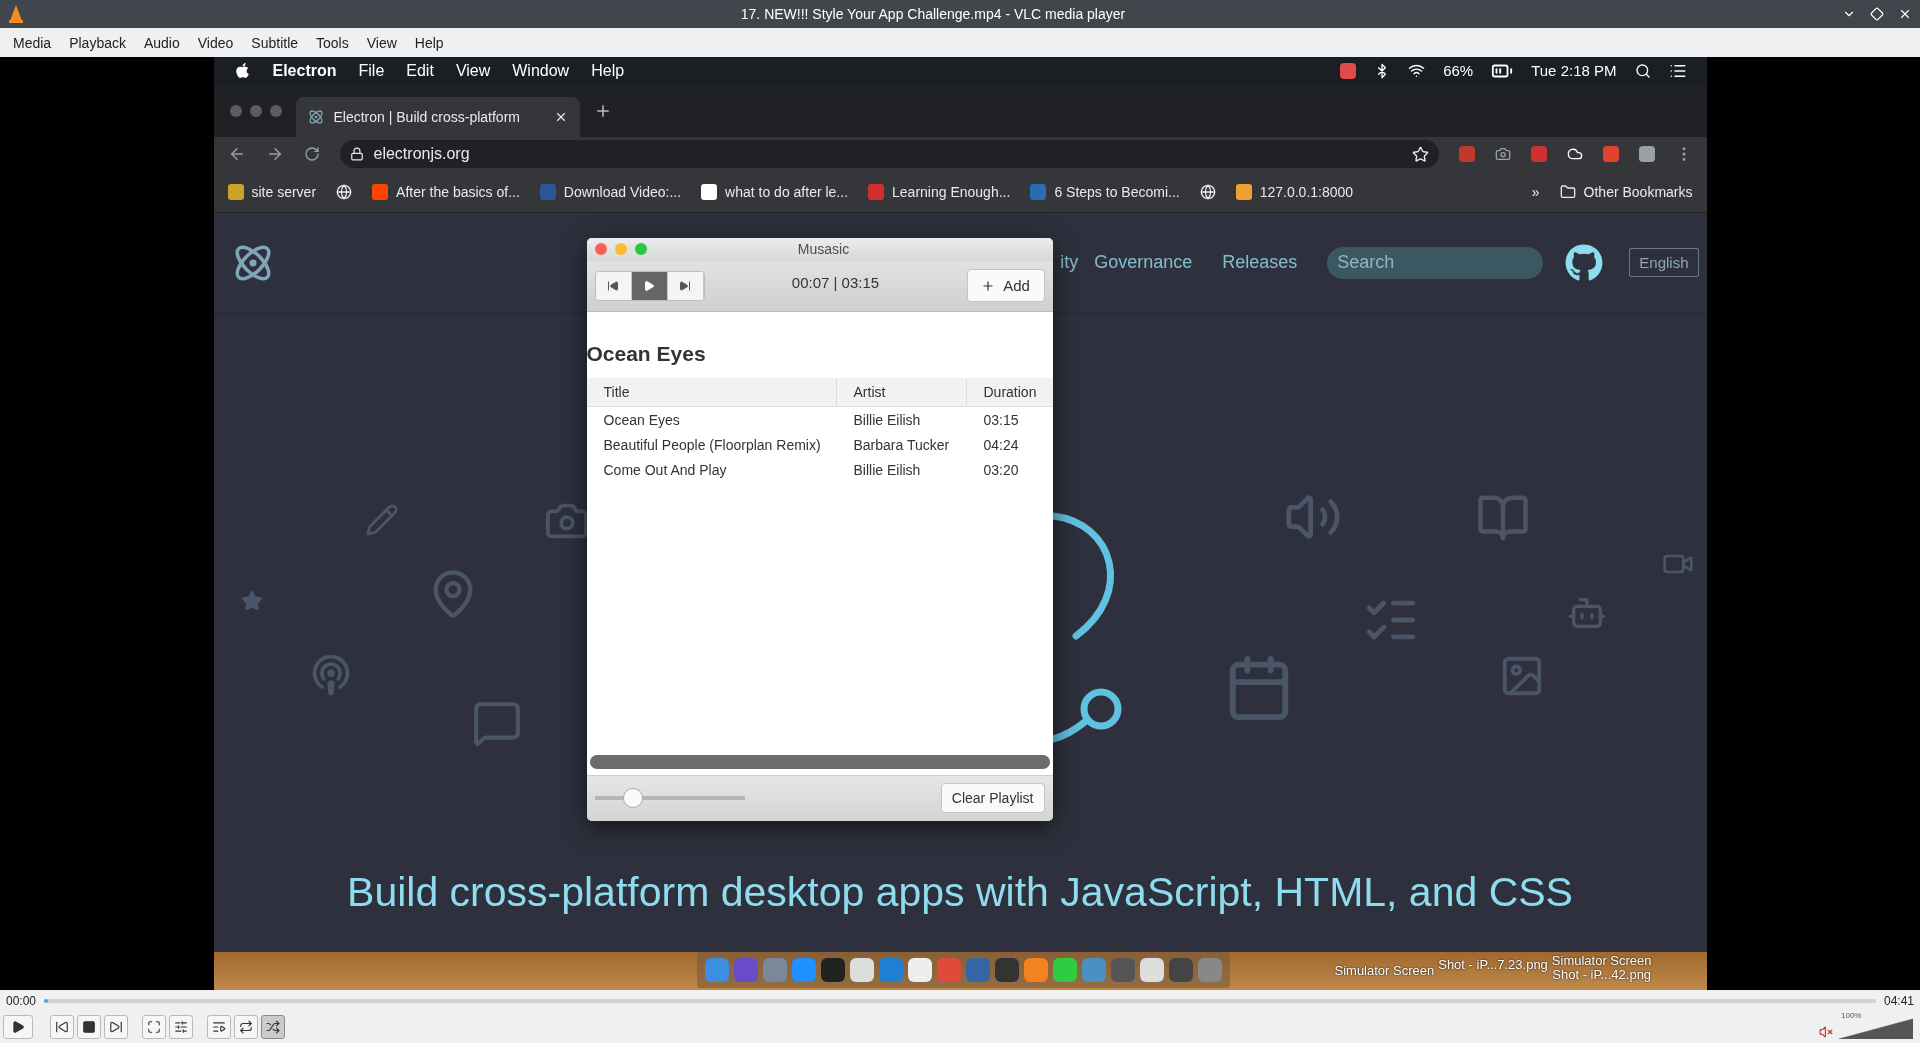 The width and height of the screenshot is (1920, 1043). What do you see at coordinates (1898, 1000) in the screenshot?
I see `total-time: 04:41` at bounding box center [1898, 1000].